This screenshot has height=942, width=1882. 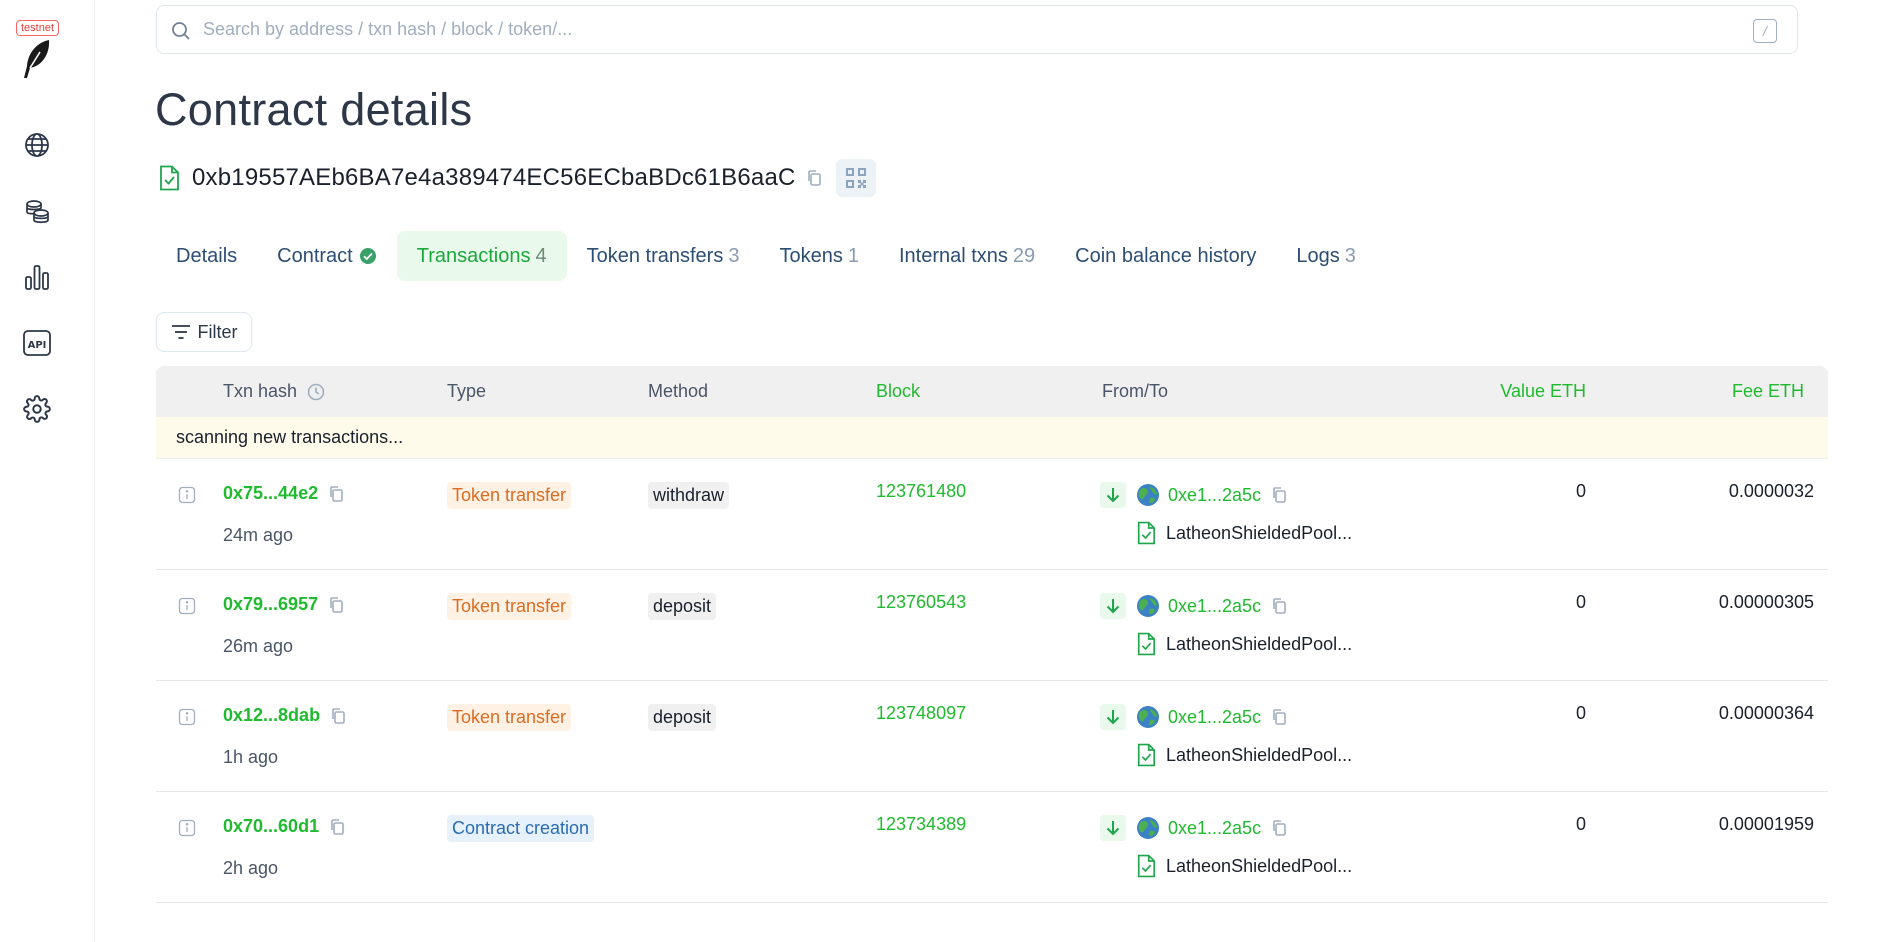 I want to click on txn-hash: 0x75...44e2, so click(x=283, y=493).